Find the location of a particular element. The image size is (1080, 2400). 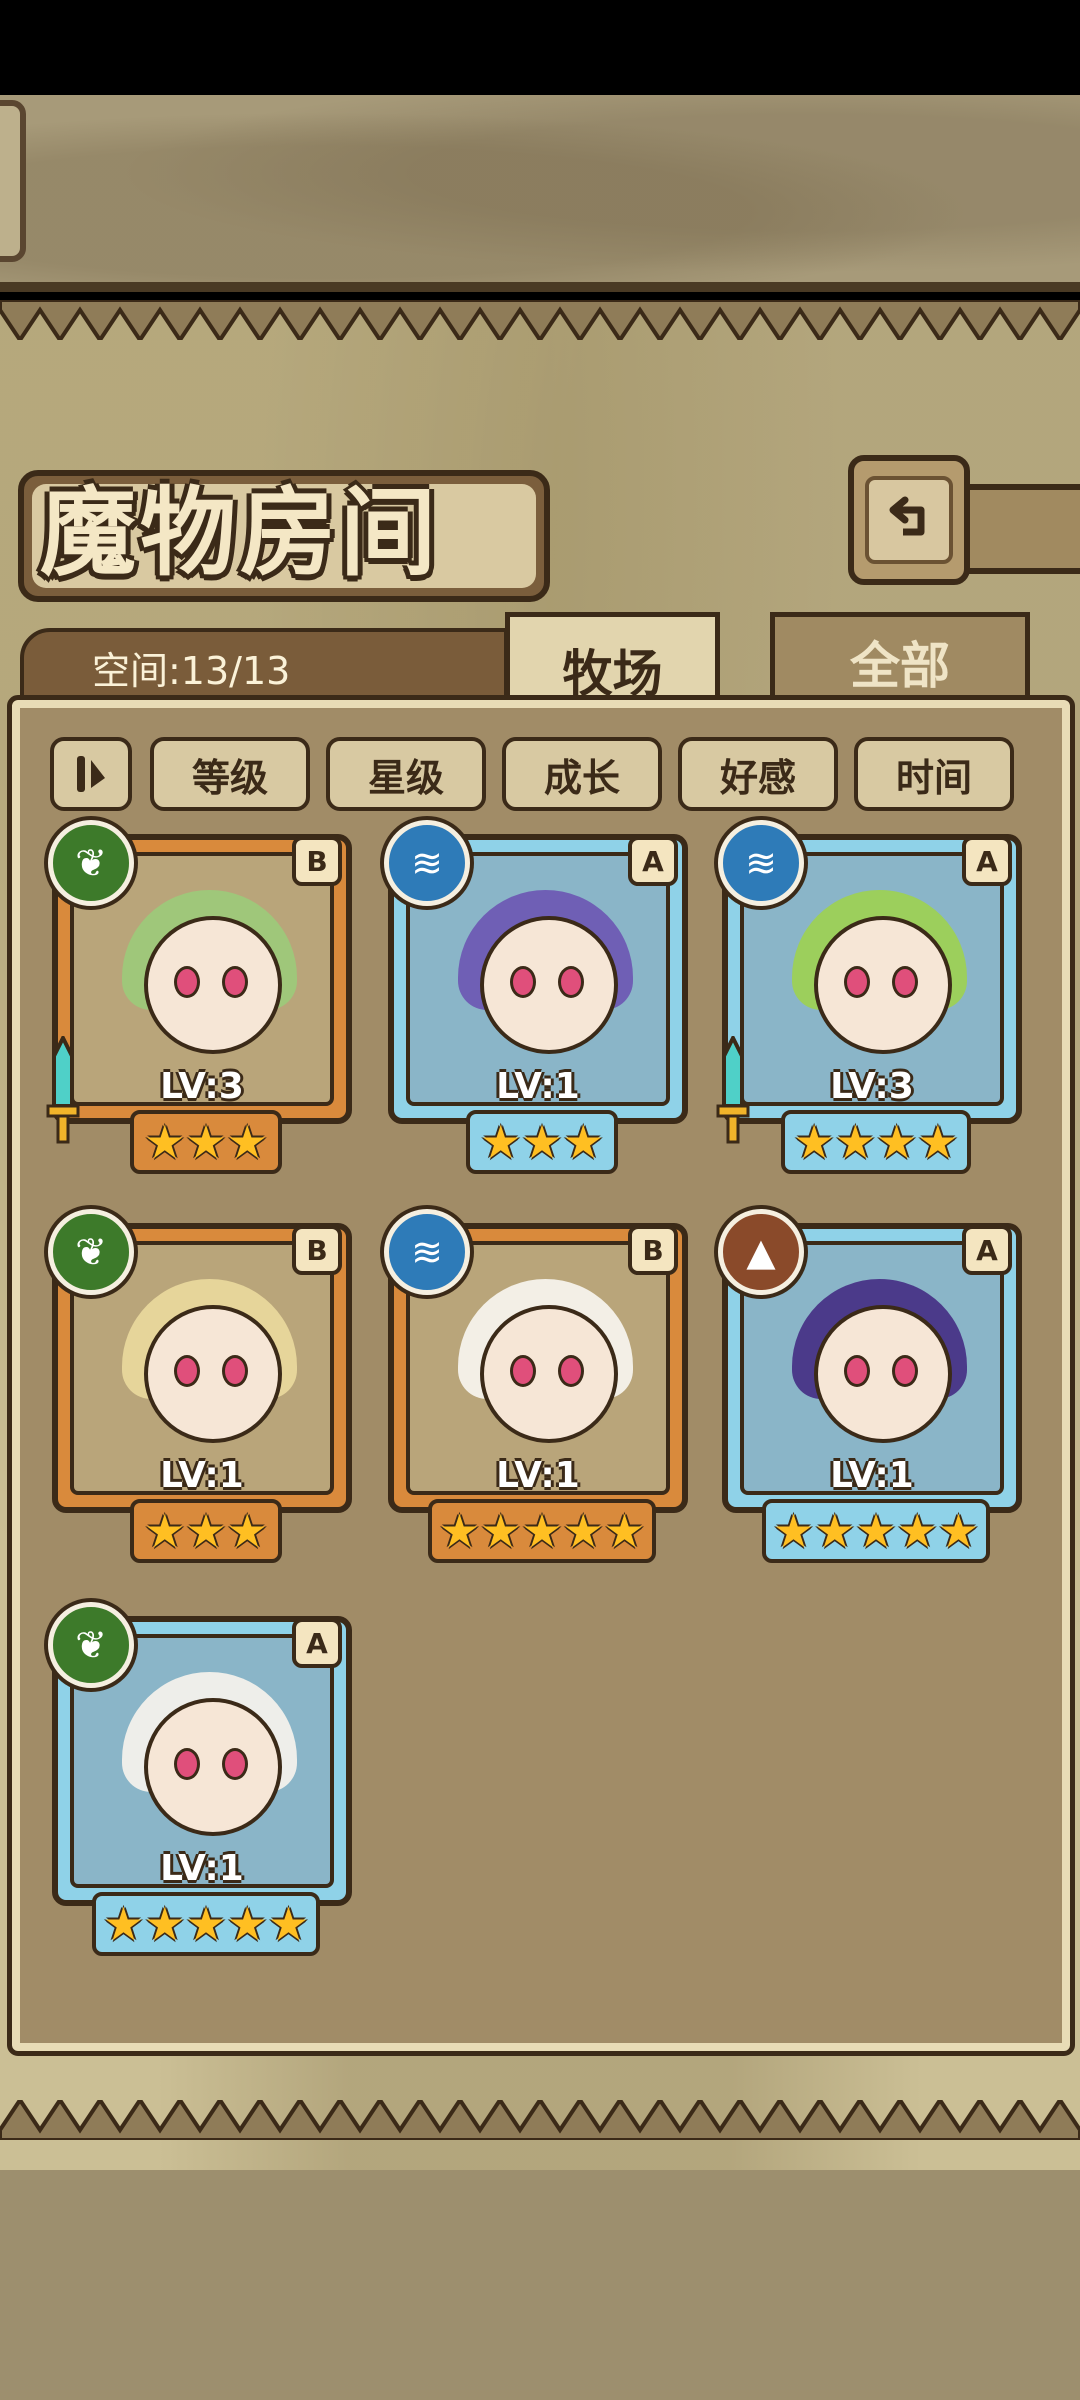

monster-card: B ≋ LV:1 ★ ★ ★ ★ ★ is located at coordinates (536, 1386).